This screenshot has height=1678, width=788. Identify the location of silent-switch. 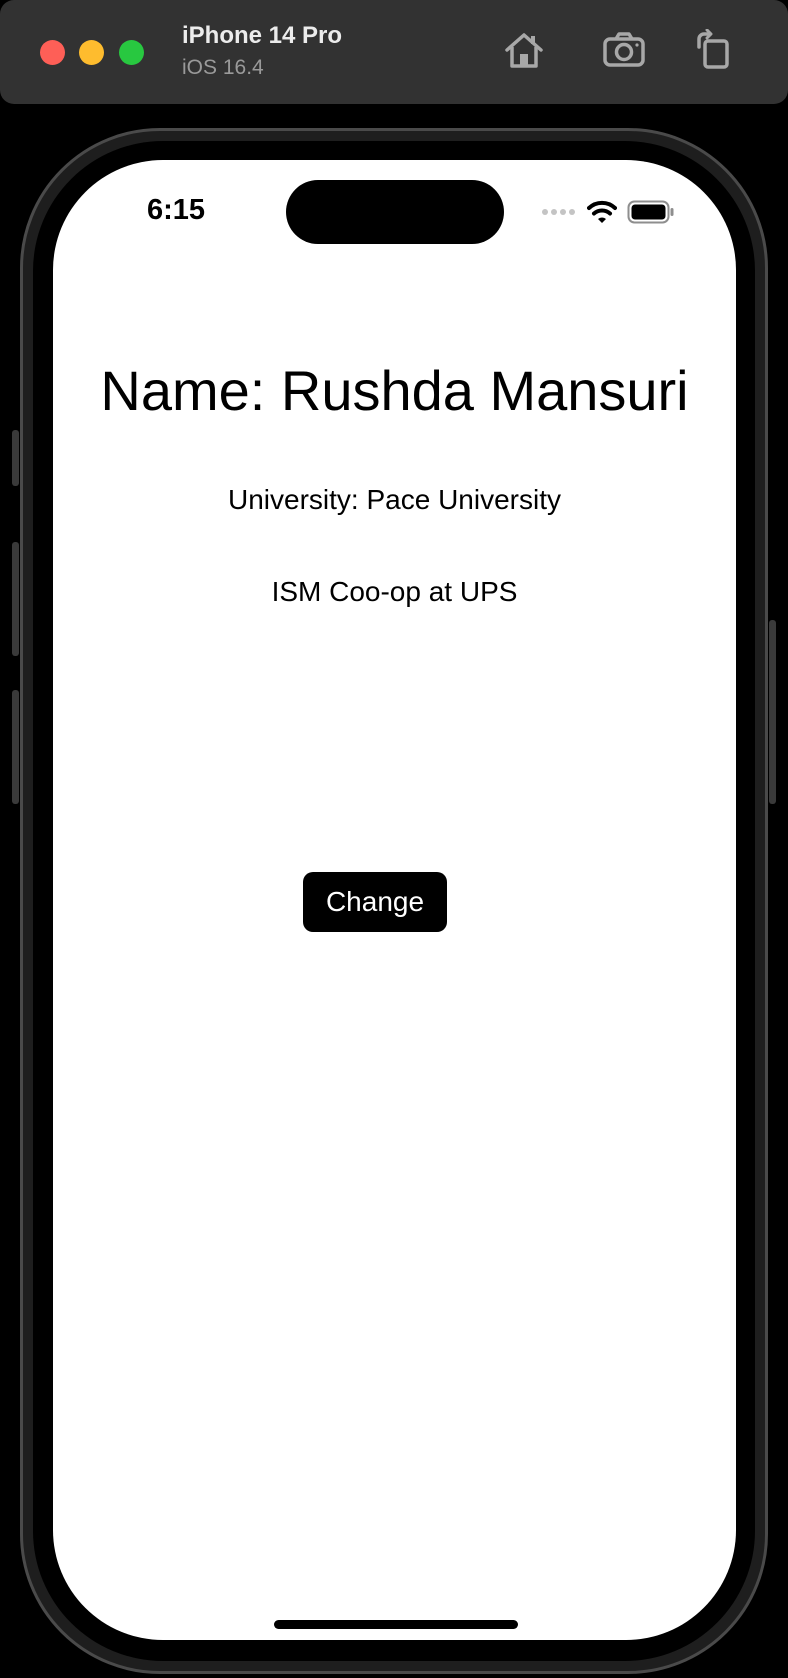
(15, 458).